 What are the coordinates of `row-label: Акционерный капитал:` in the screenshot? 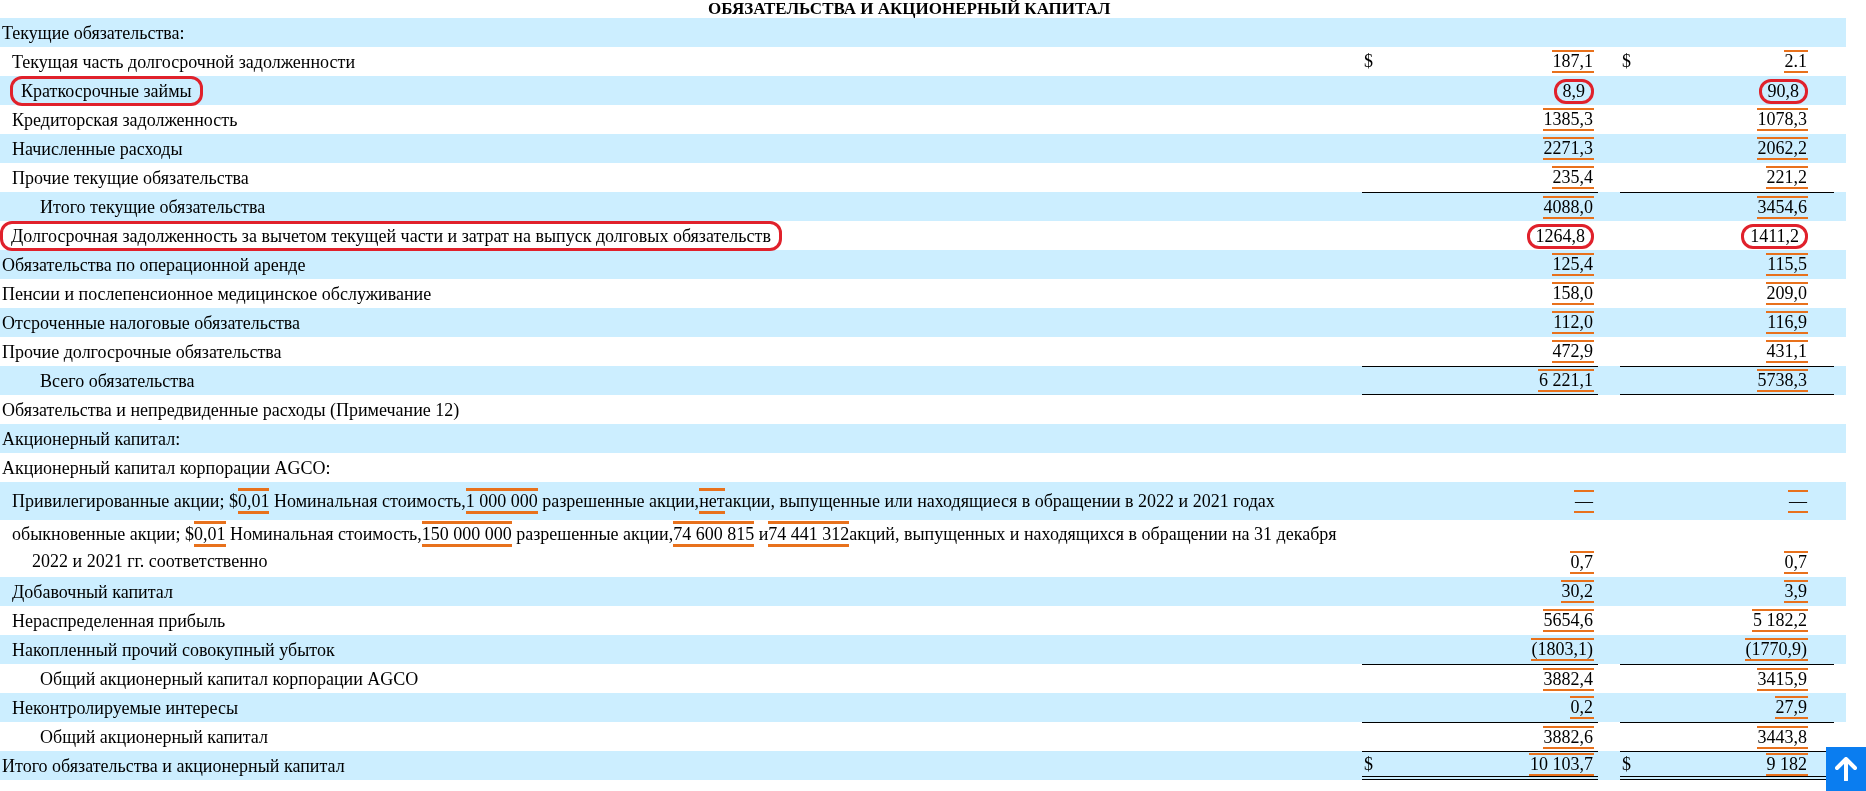 It's located at (91, 438).